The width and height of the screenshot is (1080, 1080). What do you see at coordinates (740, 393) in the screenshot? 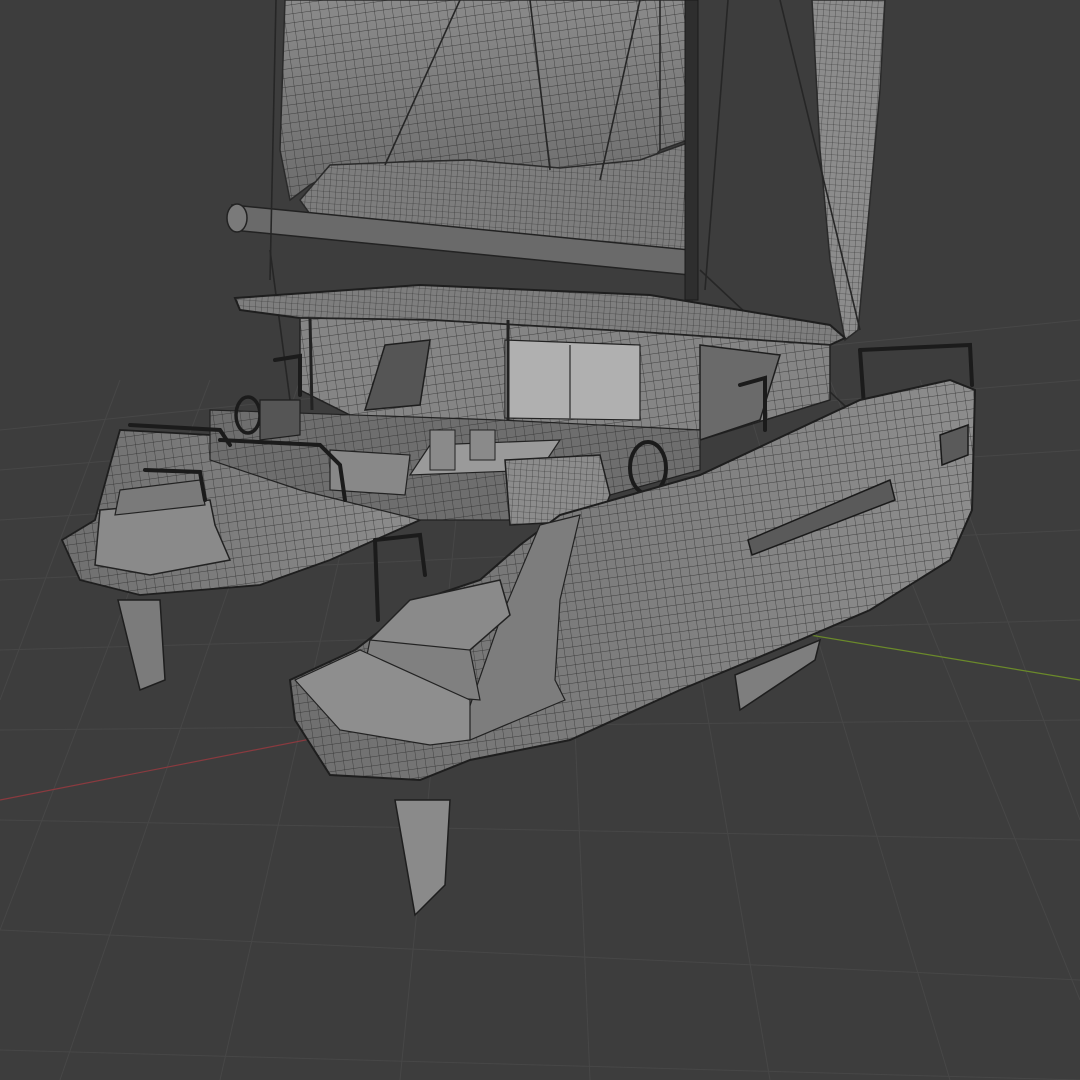
I see `cabin-window-right` at bounding box center [740, 393].